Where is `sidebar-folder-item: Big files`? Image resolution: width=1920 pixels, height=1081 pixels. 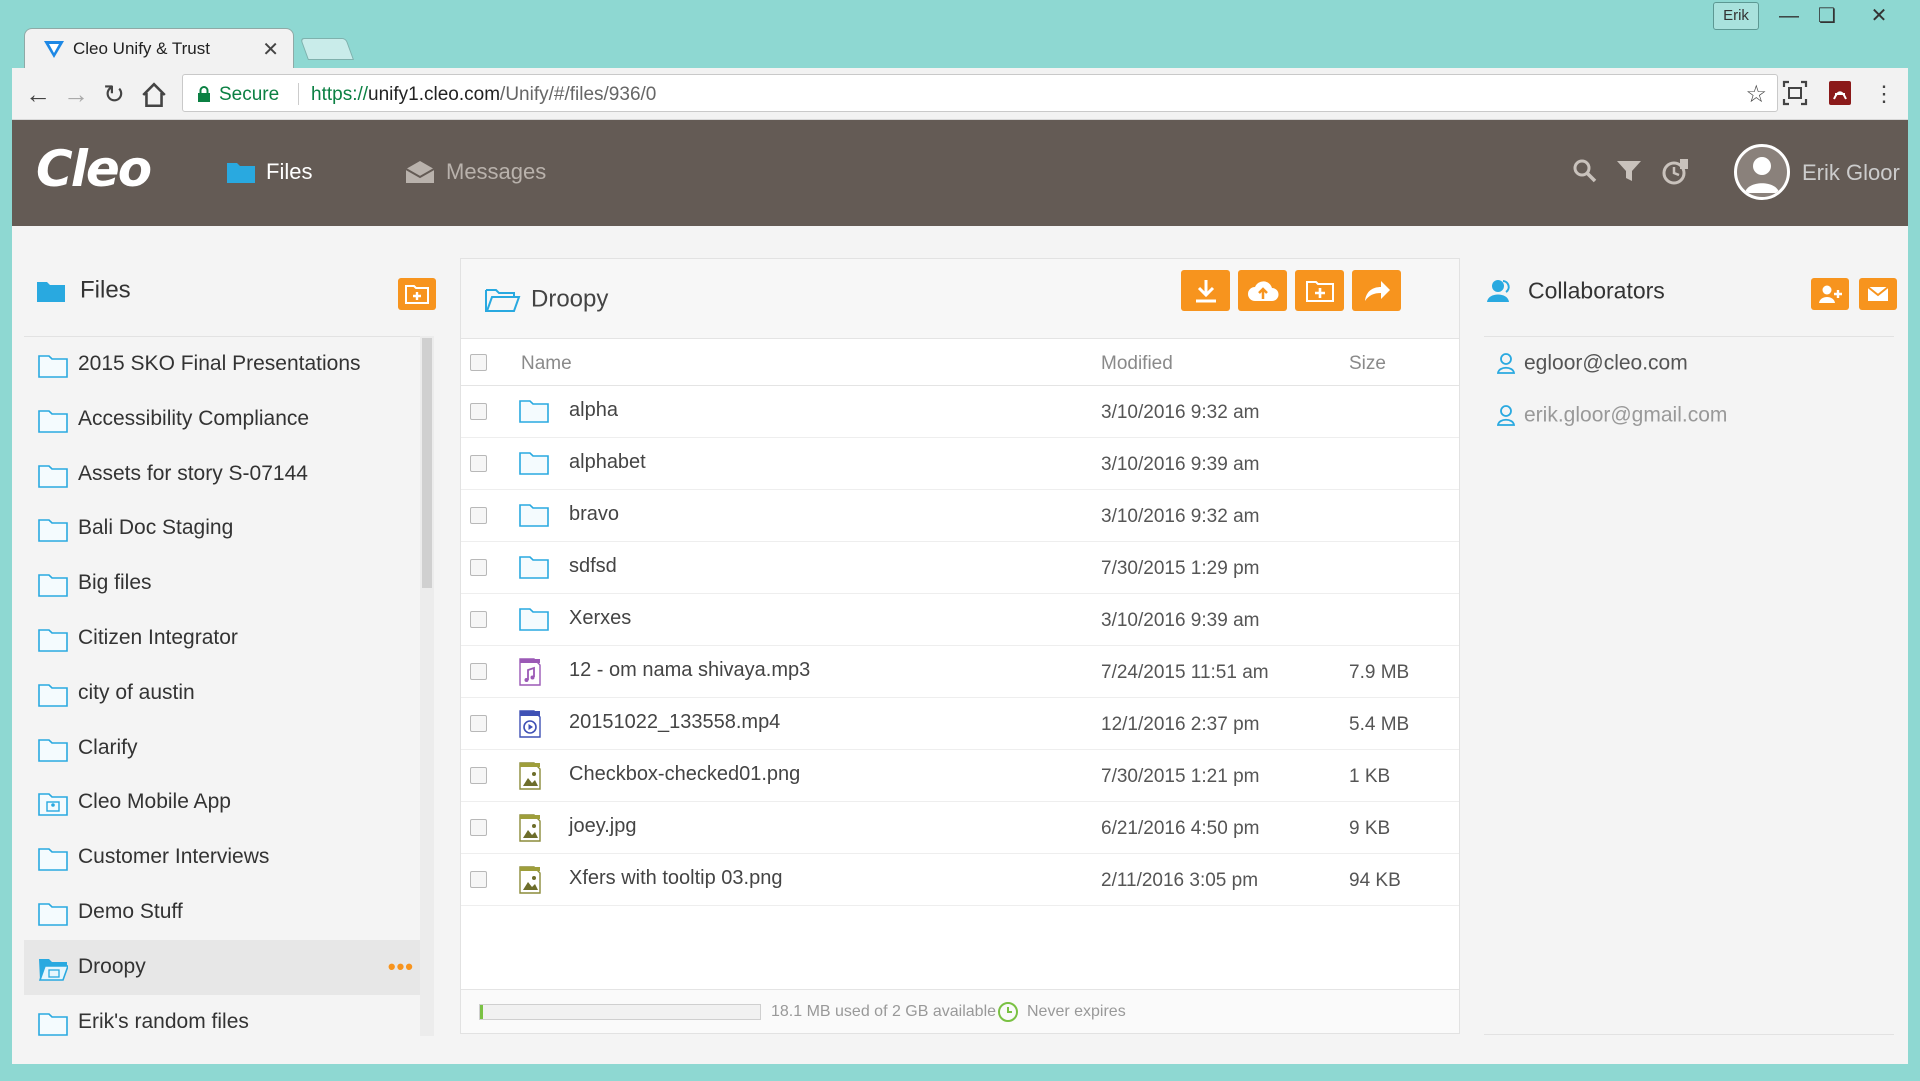
sidebar-folder-item: Big files is located at coordinates (228, 583).